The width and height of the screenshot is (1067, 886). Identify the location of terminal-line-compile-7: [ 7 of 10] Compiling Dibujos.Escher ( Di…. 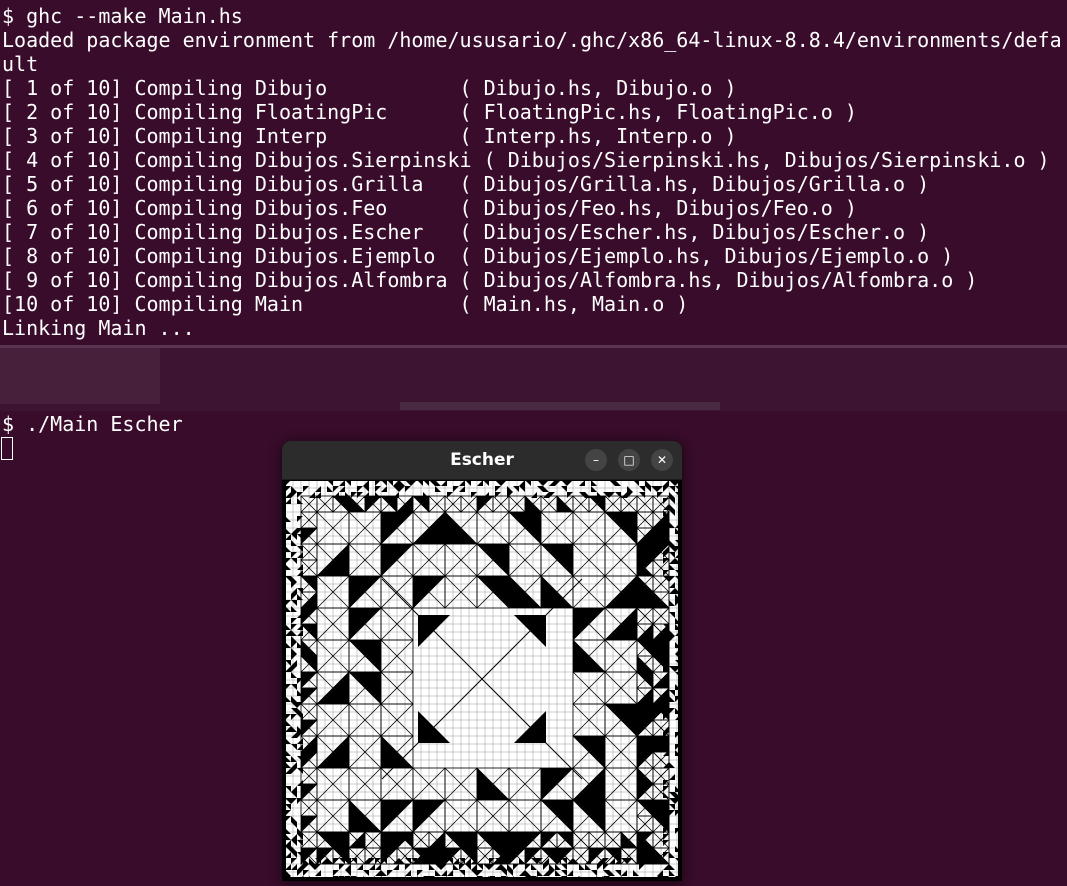
(466, 232).